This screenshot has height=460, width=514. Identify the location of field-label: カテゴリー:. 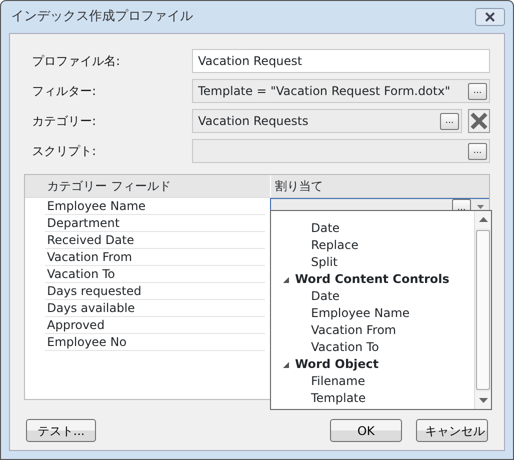
(64, 121).